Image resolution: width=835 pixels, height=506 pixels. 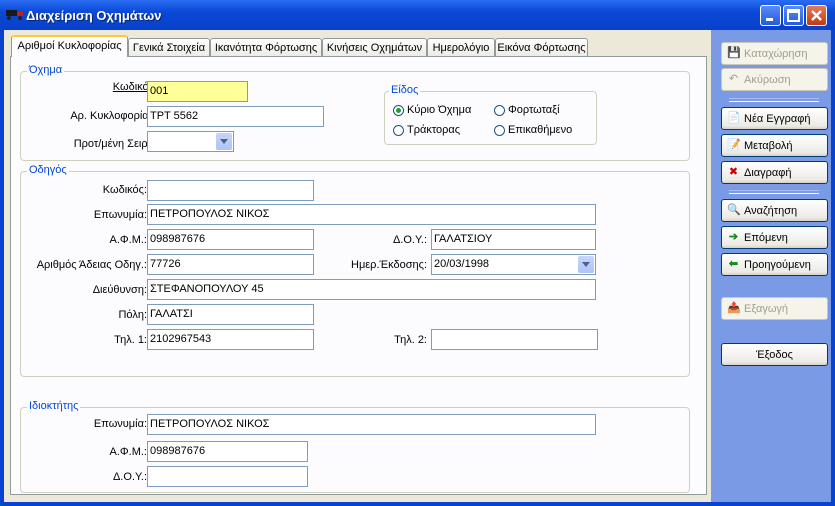 I want to click on owner-afm-label: Α.Φ.Μ.:, so click(x=128, y=452).